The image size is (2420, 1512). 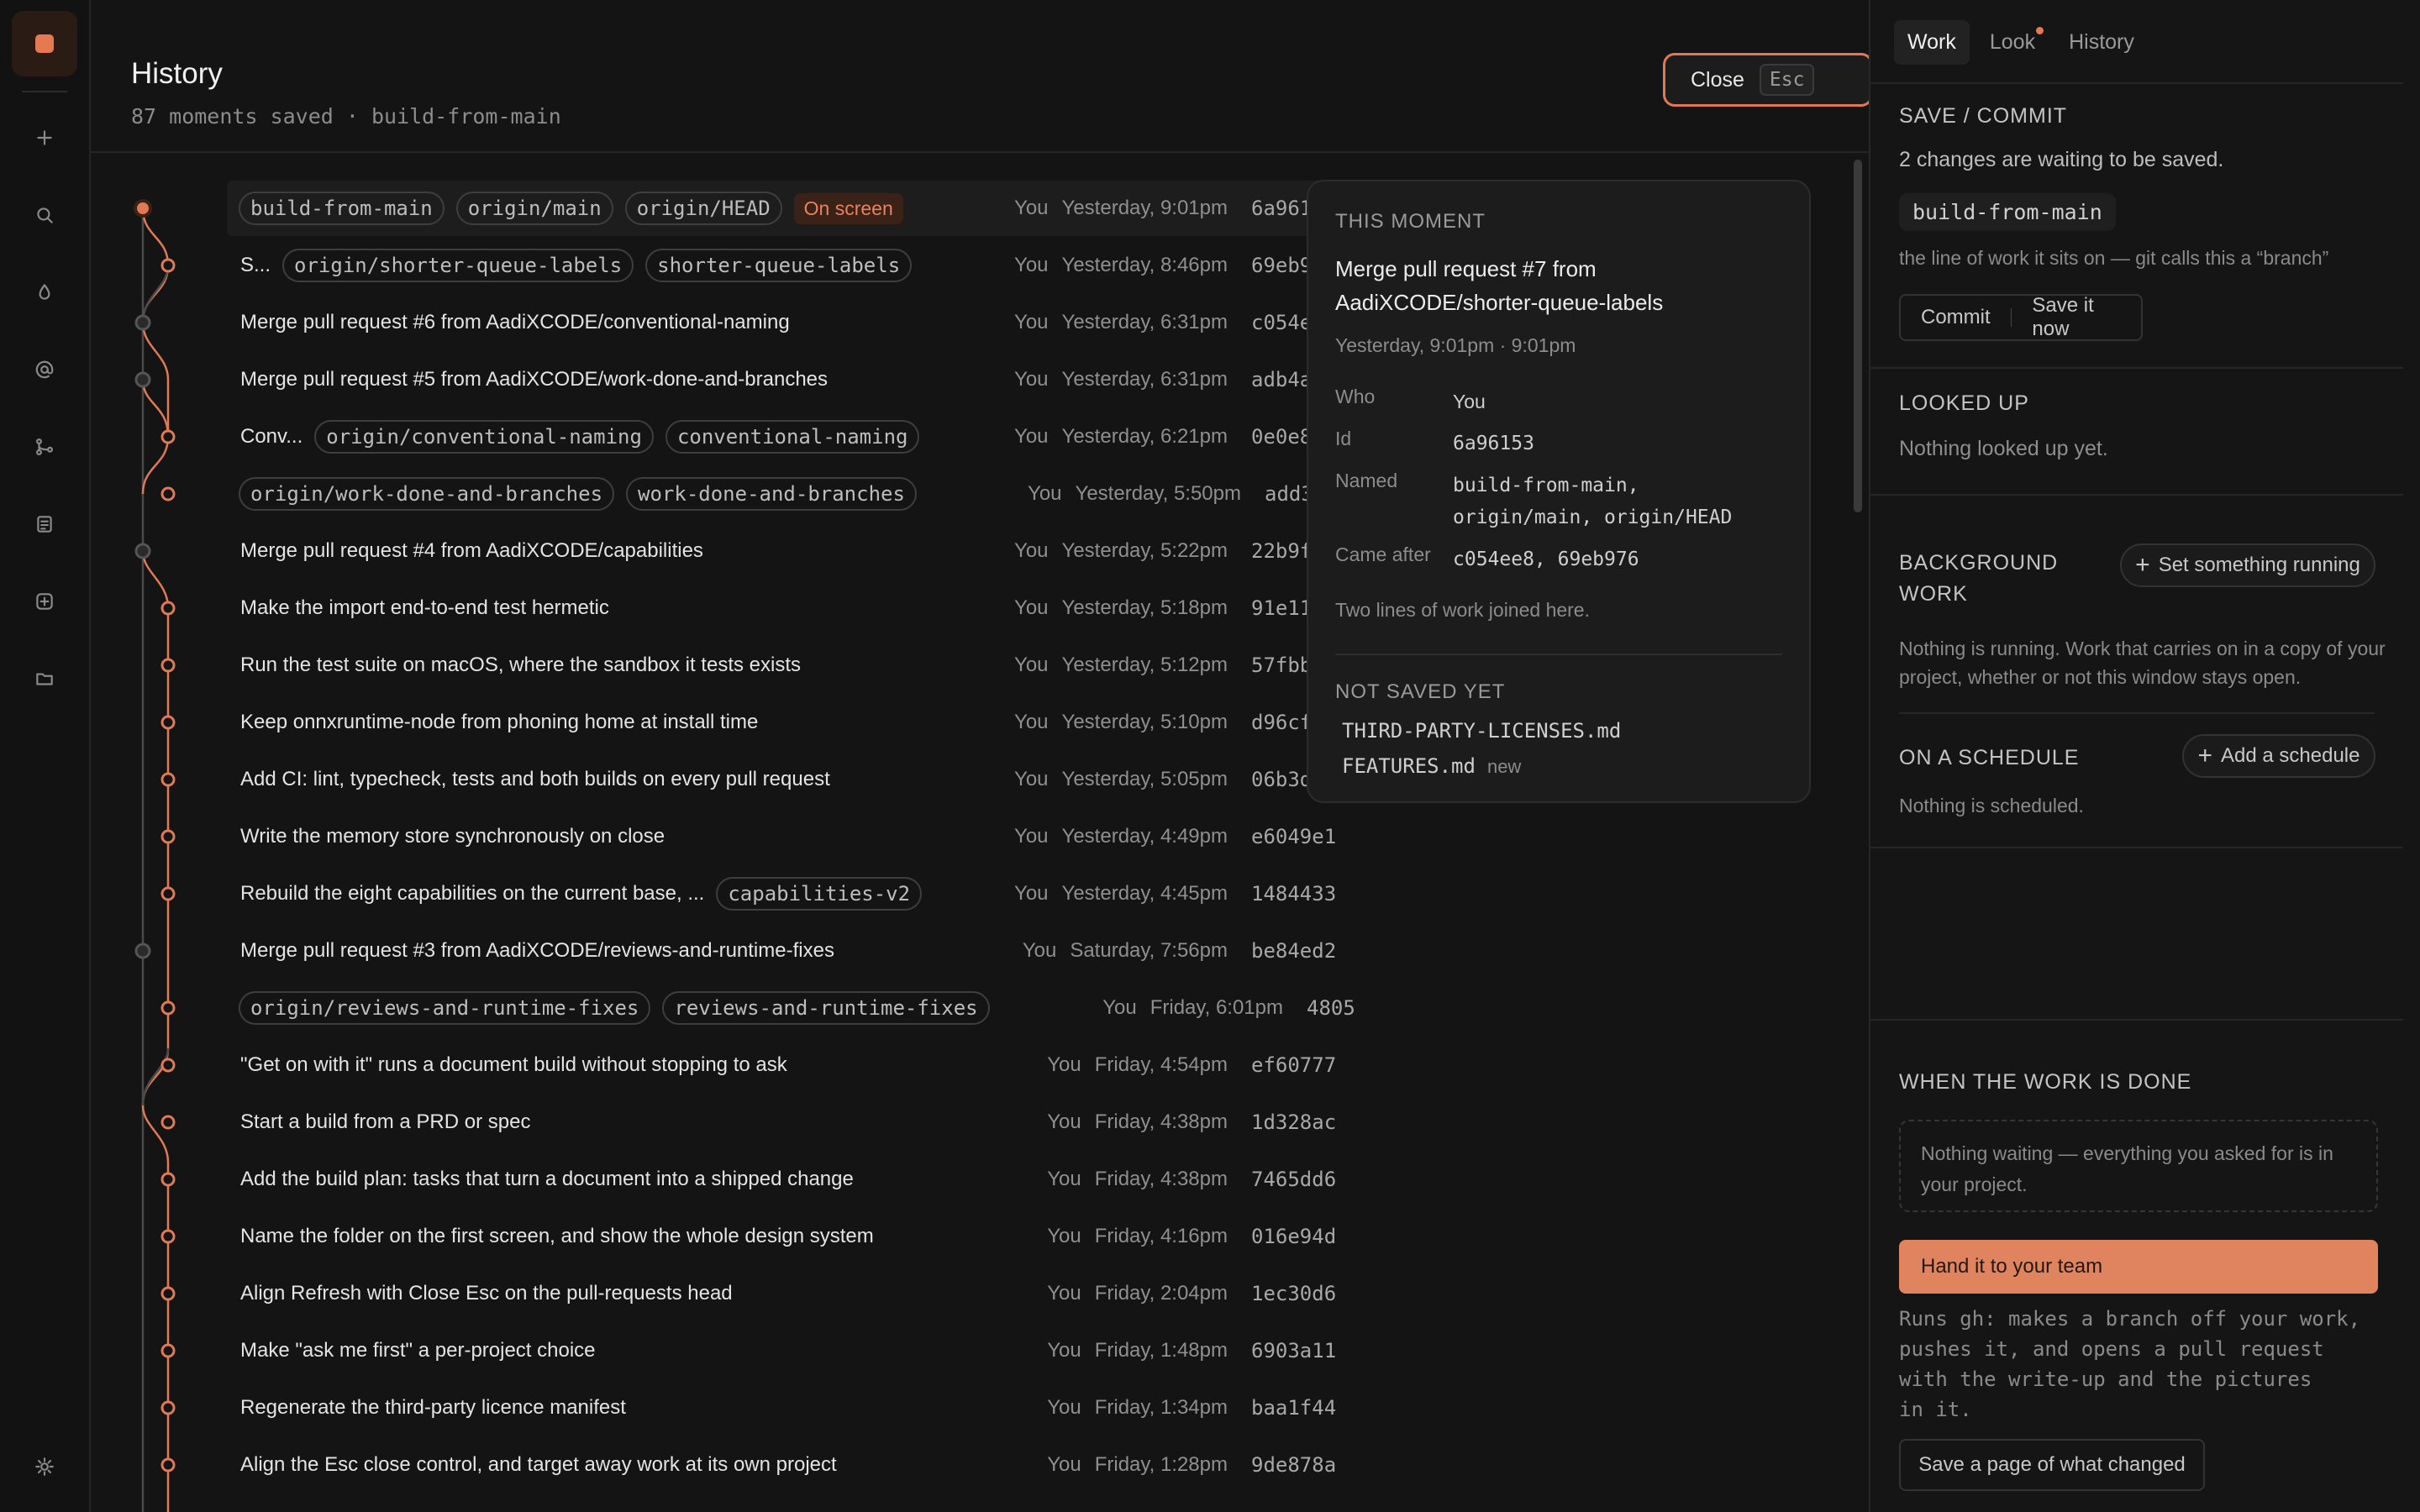 I want to click on add-box-icon, so click(x=44, y=601).